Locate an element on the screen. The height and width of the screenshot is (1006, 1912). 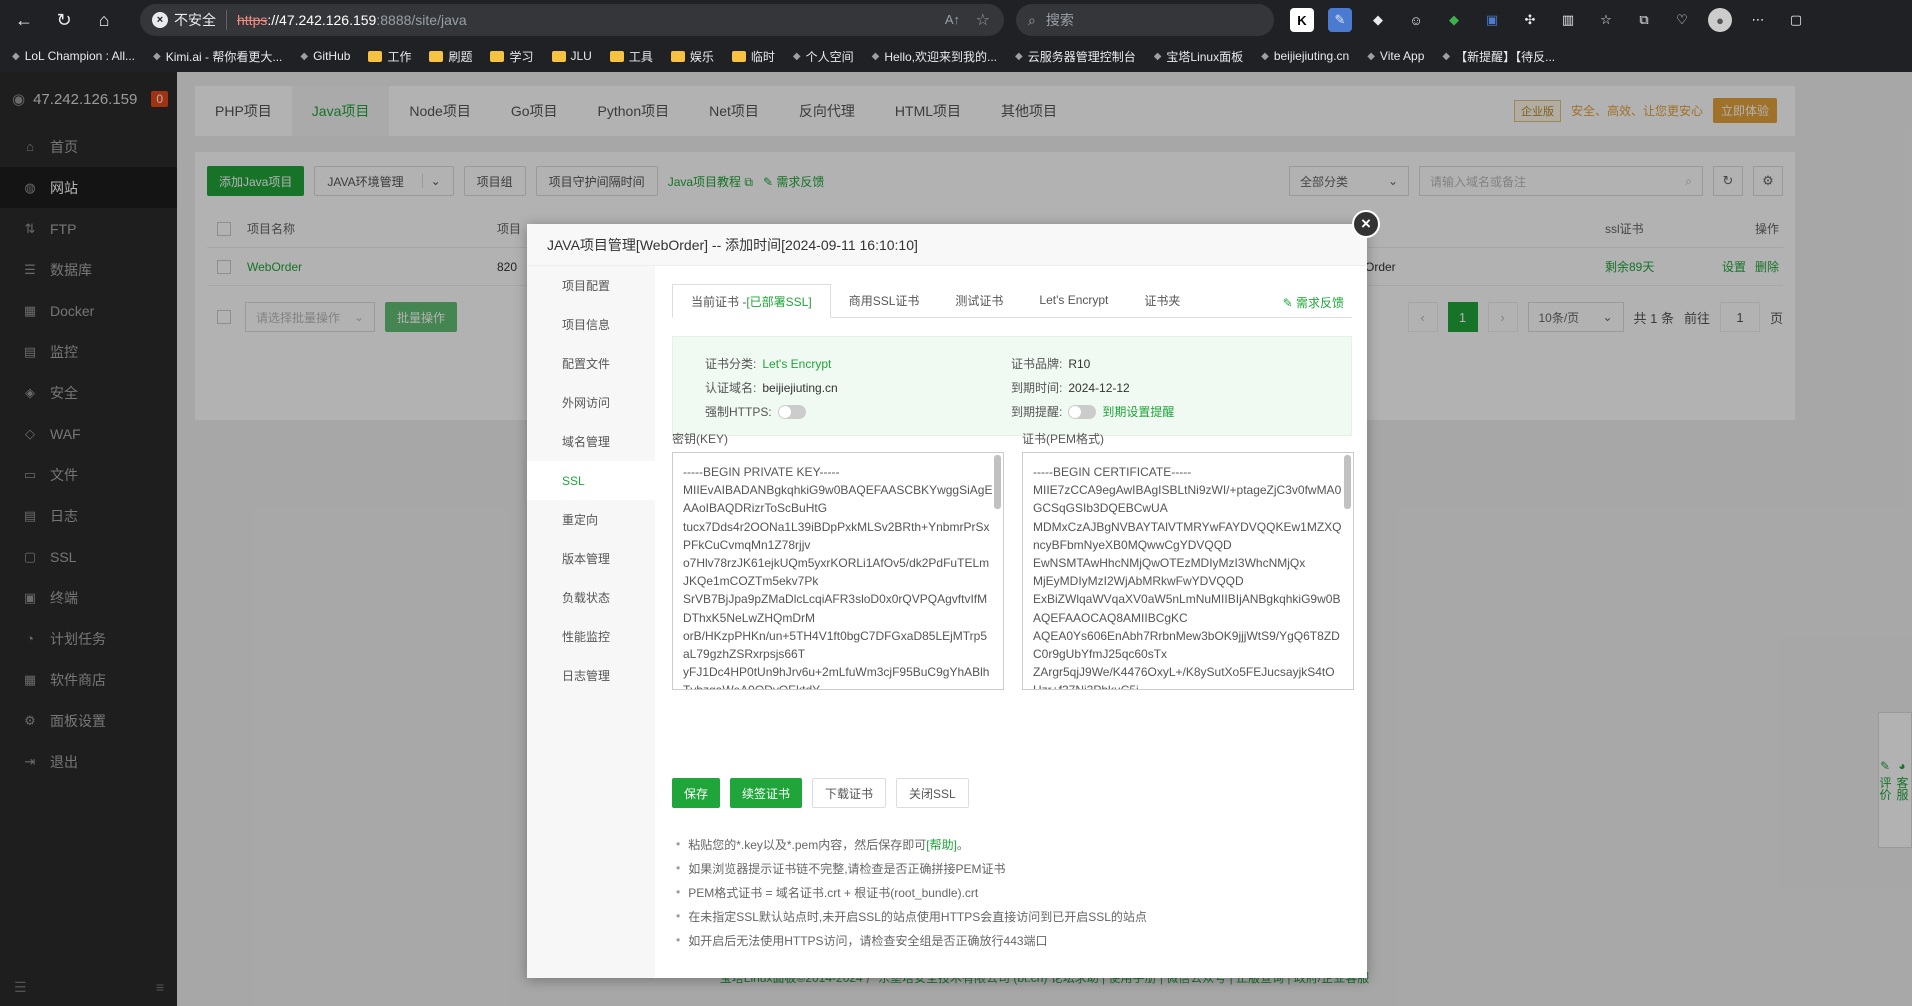
more-menu-icon: ⋯ is located at coordinates (1758, 20).